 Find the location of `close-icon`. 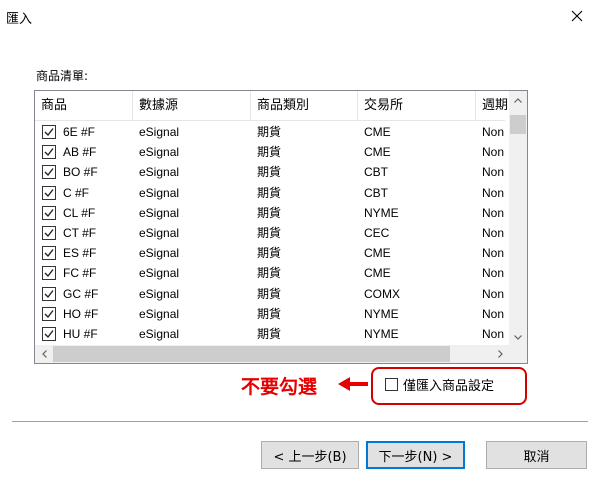

close-icon is located at coordinates (577, 16).